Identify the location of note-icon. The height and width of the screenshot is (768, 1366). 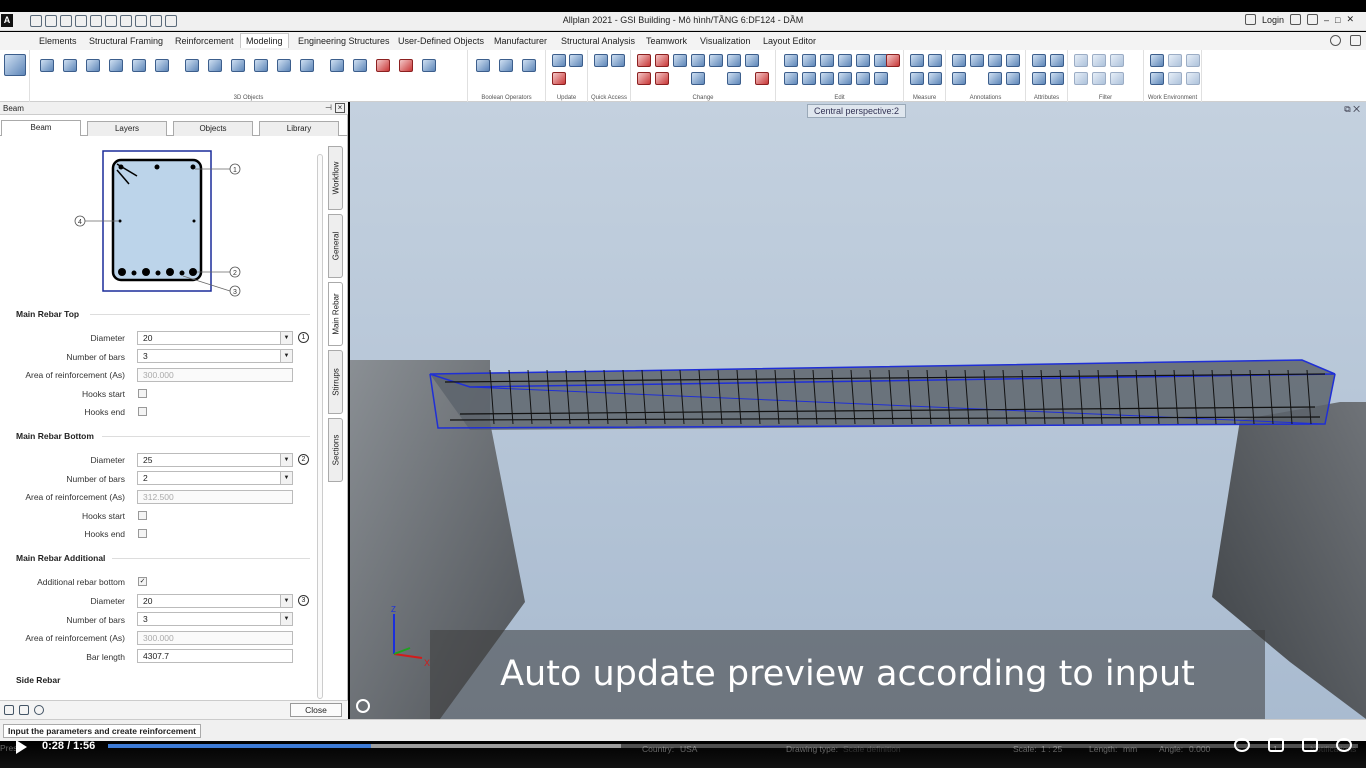
(995, 60).